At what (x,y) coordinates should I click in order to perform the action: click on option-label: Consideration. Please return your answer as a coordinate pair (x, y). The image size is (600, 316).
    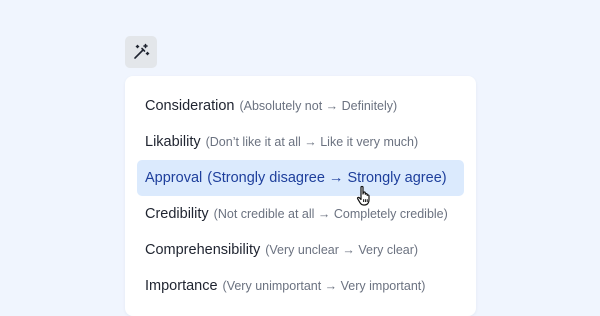
    Looking at the image, I should click on (190, 106).